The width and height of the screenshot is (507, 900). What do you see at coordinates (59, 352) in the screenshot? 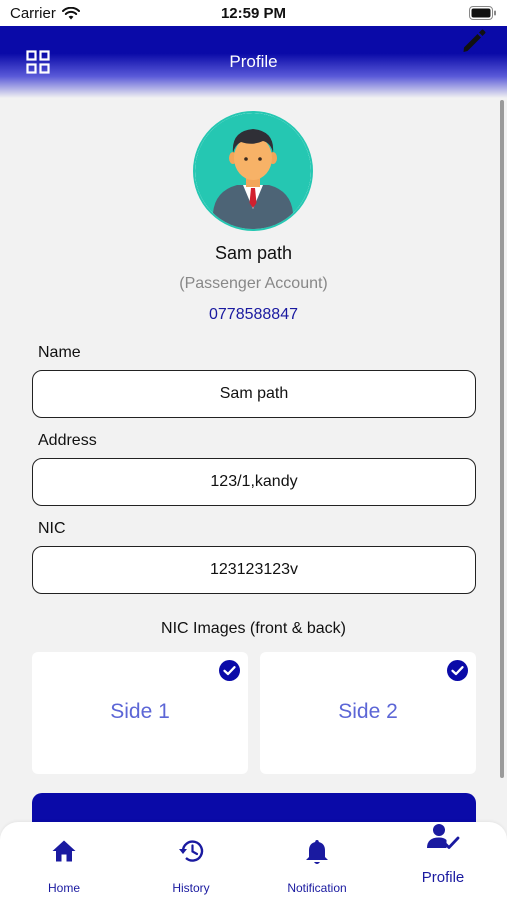
I see `name-label: Name` at bounding box center [59, 352].